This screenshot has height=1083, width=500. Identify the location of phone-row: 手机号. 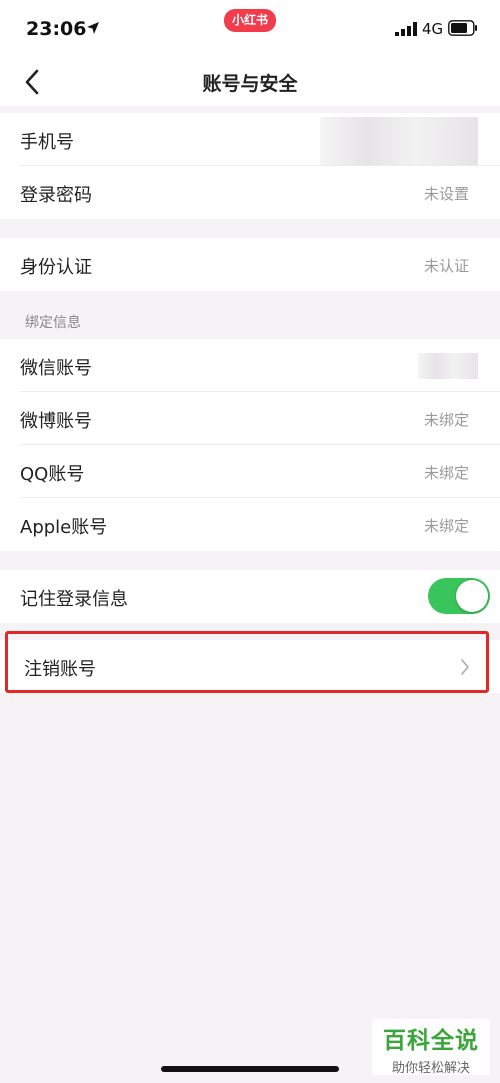
(250, 139).